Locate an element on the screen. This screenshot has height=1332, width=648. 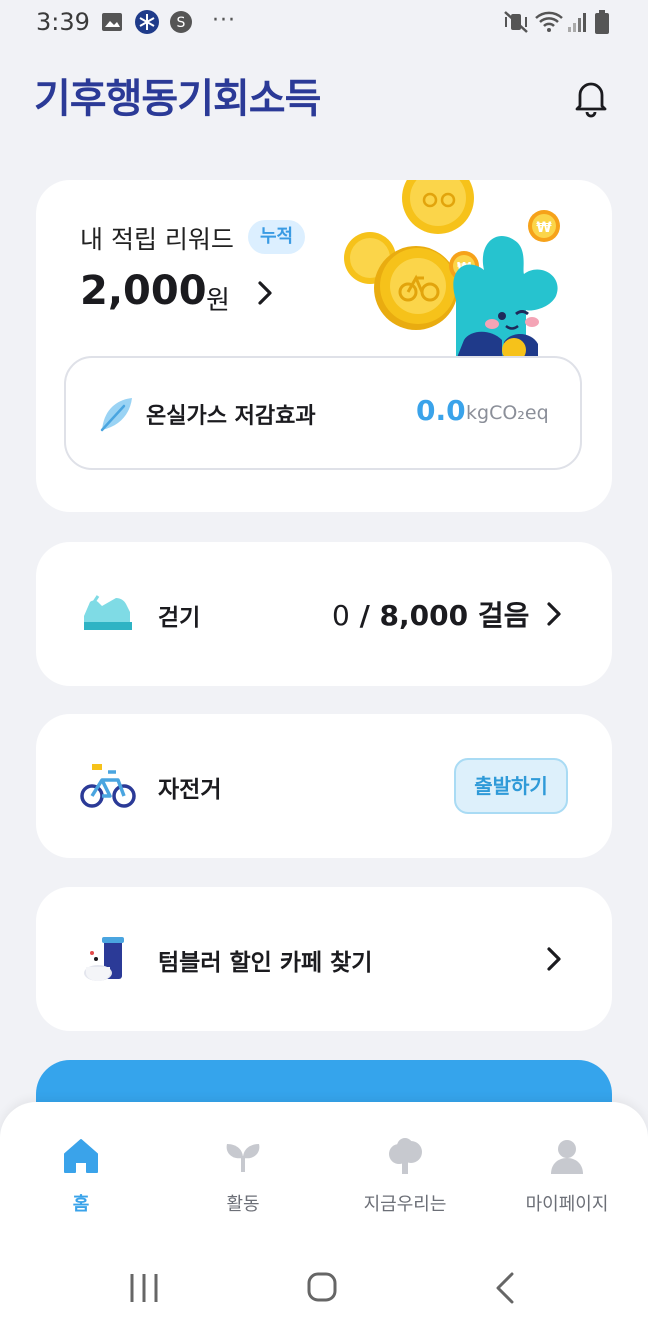
mascot-coins-illustration: ₩ ₩ is located at coordinates (459, 275).